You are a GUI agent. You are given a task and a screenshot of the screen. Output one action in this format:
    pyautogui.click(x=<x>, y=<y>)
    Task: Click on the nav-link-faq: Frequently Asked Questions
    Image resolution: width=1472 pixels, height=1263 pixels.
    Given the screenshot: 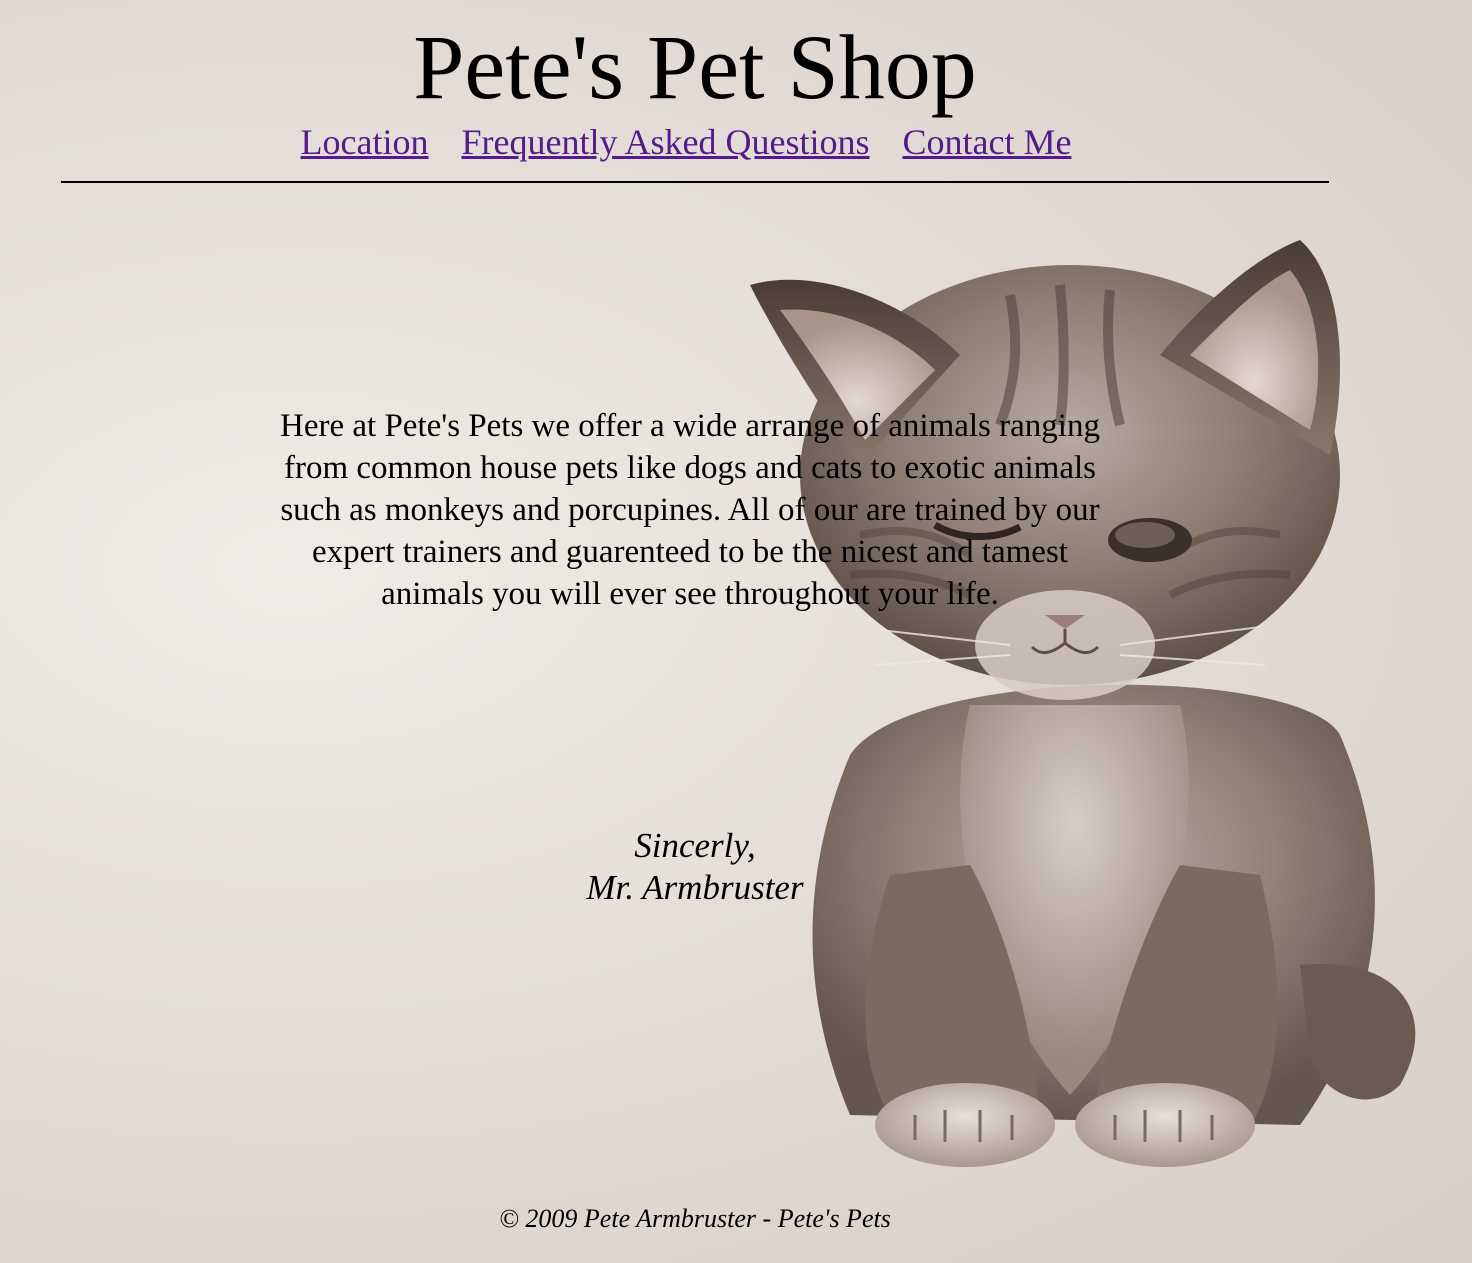 What is the action you would take?
    pyautogui.click(x=666, y=142)
    